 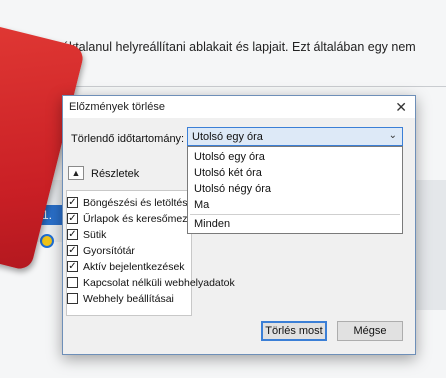 I want to click on dropdown-option-everything: Minden, so click(x=212, y=224).